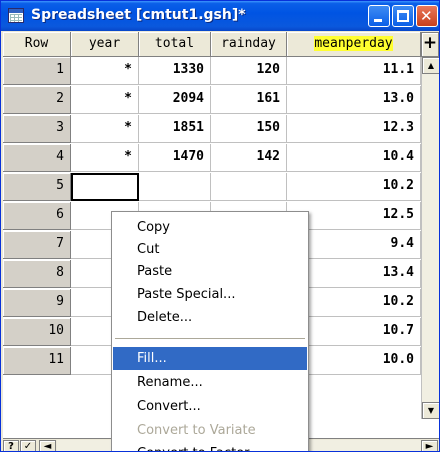 Image resolution: width=440 pixels, height=452 pixels. Describe the element at coordinates (37, 274) in the screenshot. I see `row-header: 8` at that location.